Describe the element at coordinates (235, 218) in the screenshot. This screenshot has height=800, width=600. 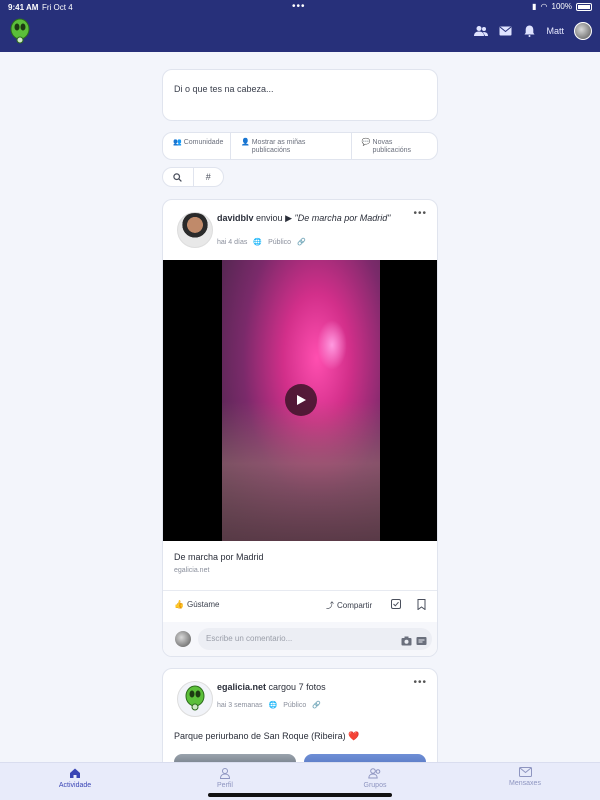
I see `author-name: davidblv` at that location.